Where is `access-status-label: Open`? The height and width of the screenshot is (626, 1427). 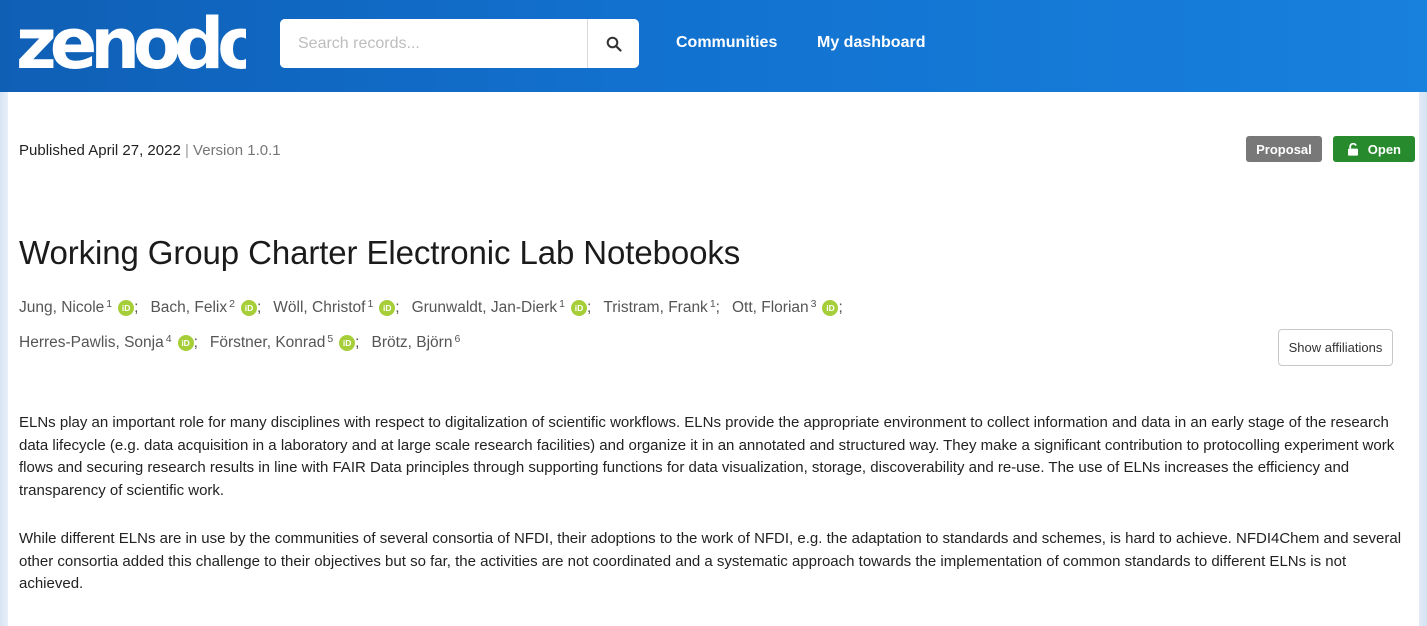
access-status-label: Open is located at coordinates (1384, 149).